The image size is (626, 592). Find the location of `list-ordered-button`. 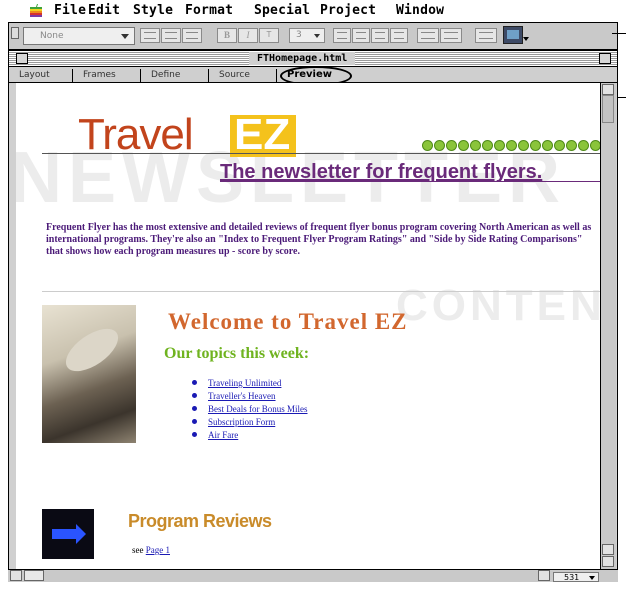

list-ordered-button is located at coordinates (361, 35).